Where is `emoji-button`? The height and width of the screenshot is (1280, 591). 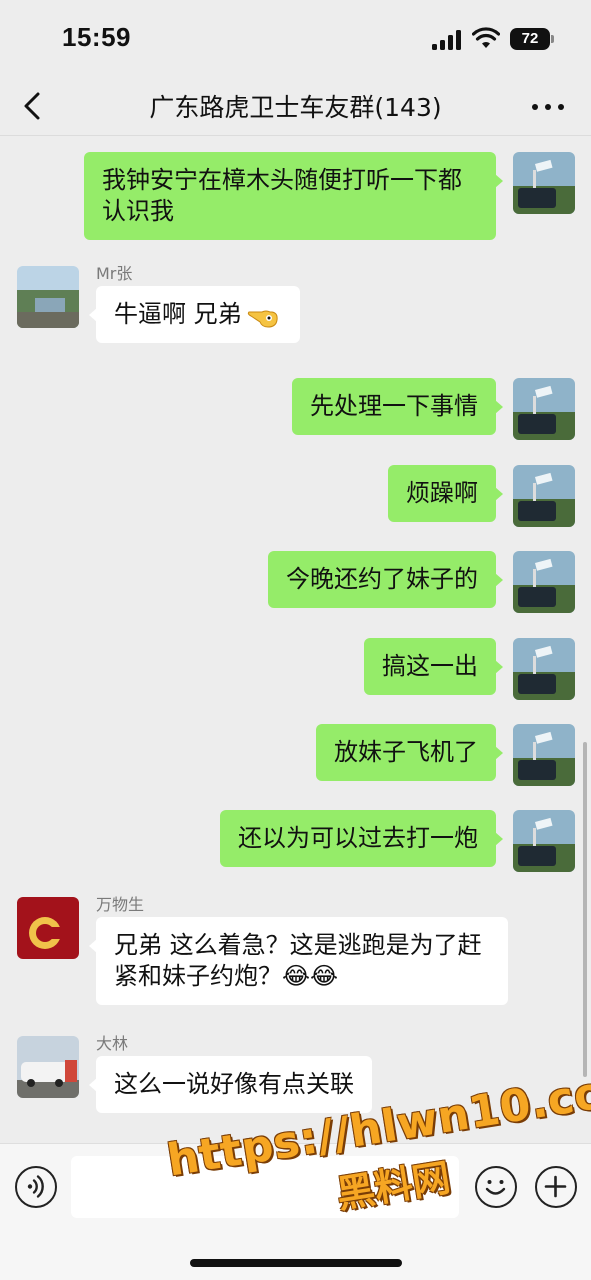 emoji-button is located at coordinates (496, 1187).